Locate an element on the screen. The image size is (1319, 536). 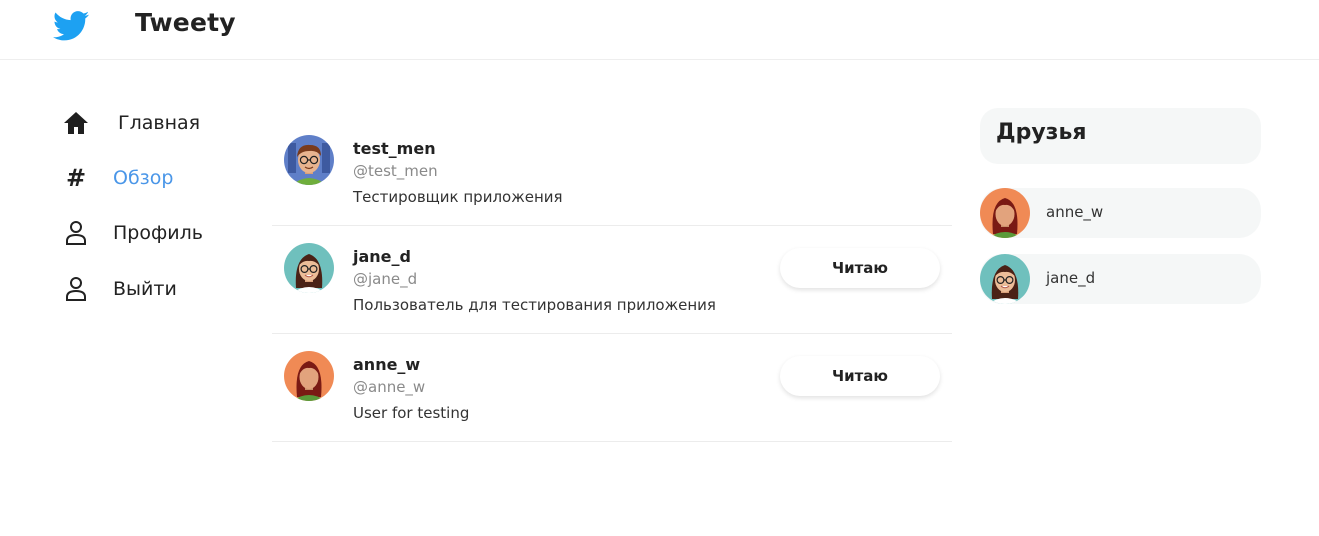
user-name: jane_d is located at coordinates (382, 256).